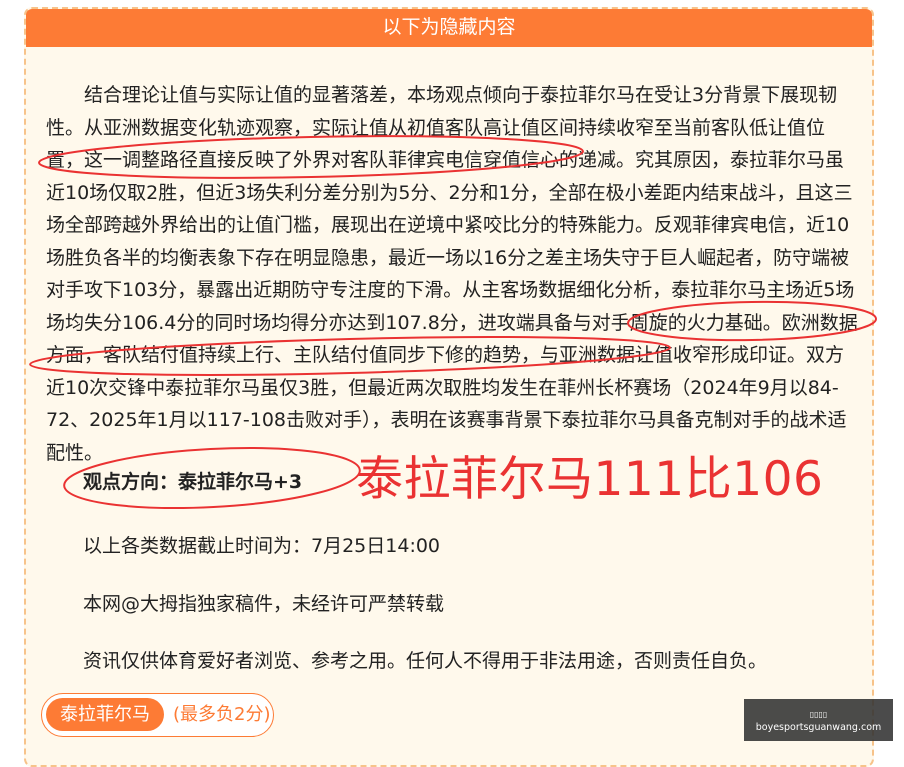 The image size is (904, 767). I want to click on disclaimer-line: 资讯仅供体育爱好者浏览、参考之用。任何人不得用于非法用途，否则责任自负。, so click(425, 661).